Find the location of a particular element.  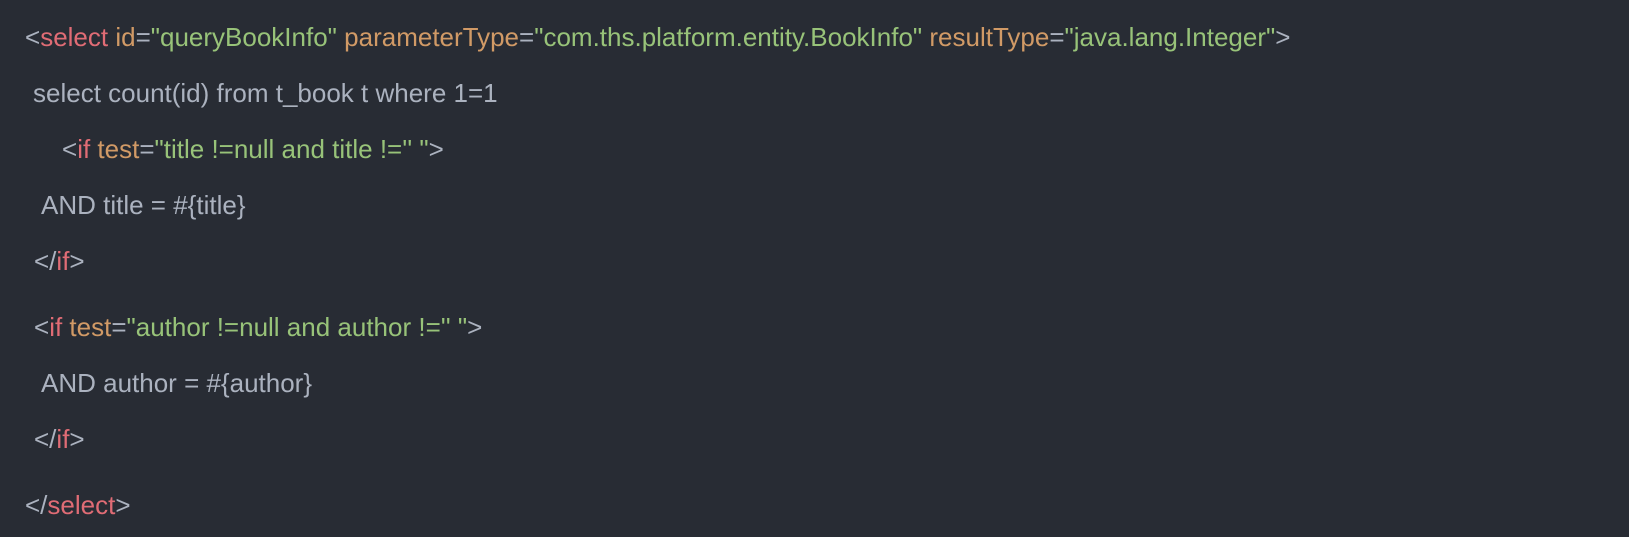

token-string: "author !=null and author !='' " is located at coordinates (297, 327).